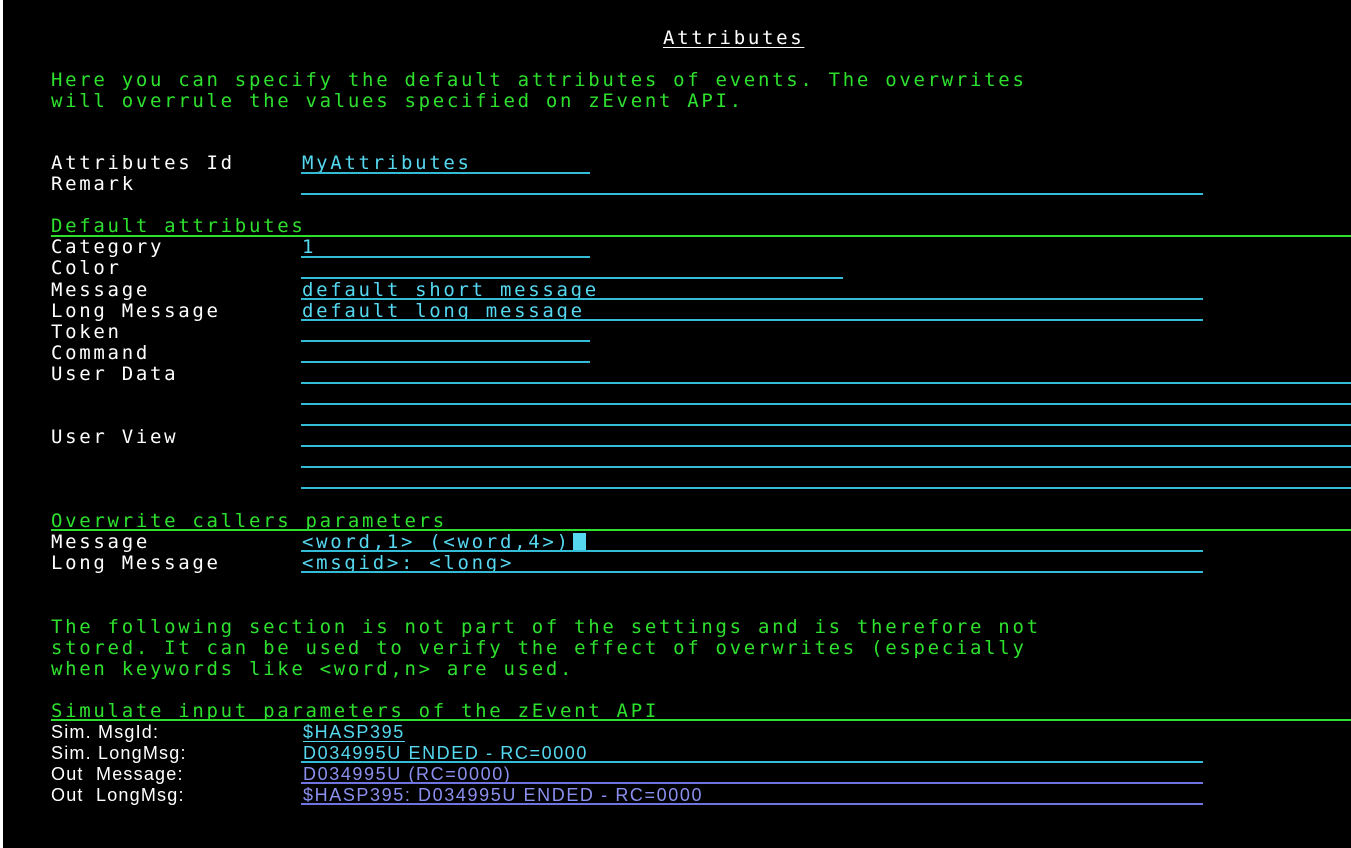 The image size is (1351, 848). What do you see at coordinates (93, 184) in the screenshot?
I see `remark-label: Remark` at bounding box center [93, 184].